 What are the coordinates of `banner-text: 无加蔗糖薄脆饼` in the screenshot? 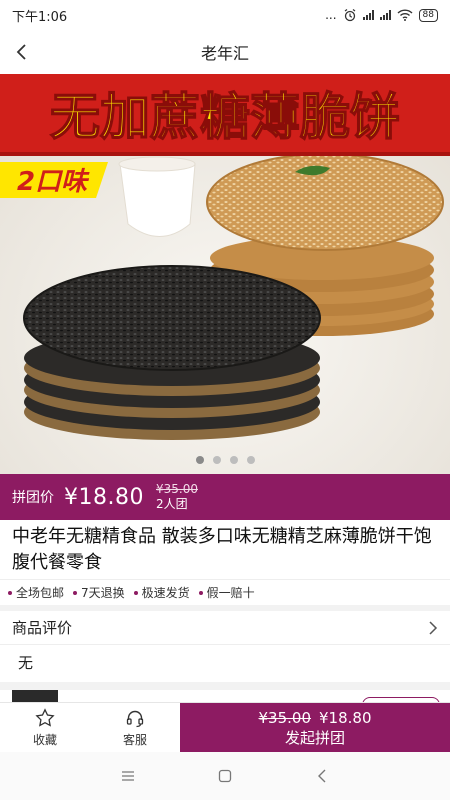 It's located at (225, 117).